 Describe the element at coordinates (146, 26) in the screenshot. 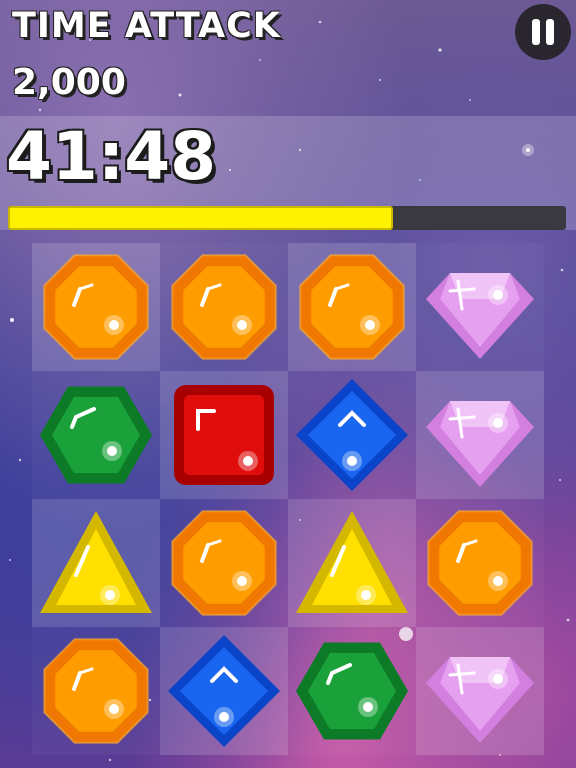

I see `mode-title: TIME ATTACK` at that location.